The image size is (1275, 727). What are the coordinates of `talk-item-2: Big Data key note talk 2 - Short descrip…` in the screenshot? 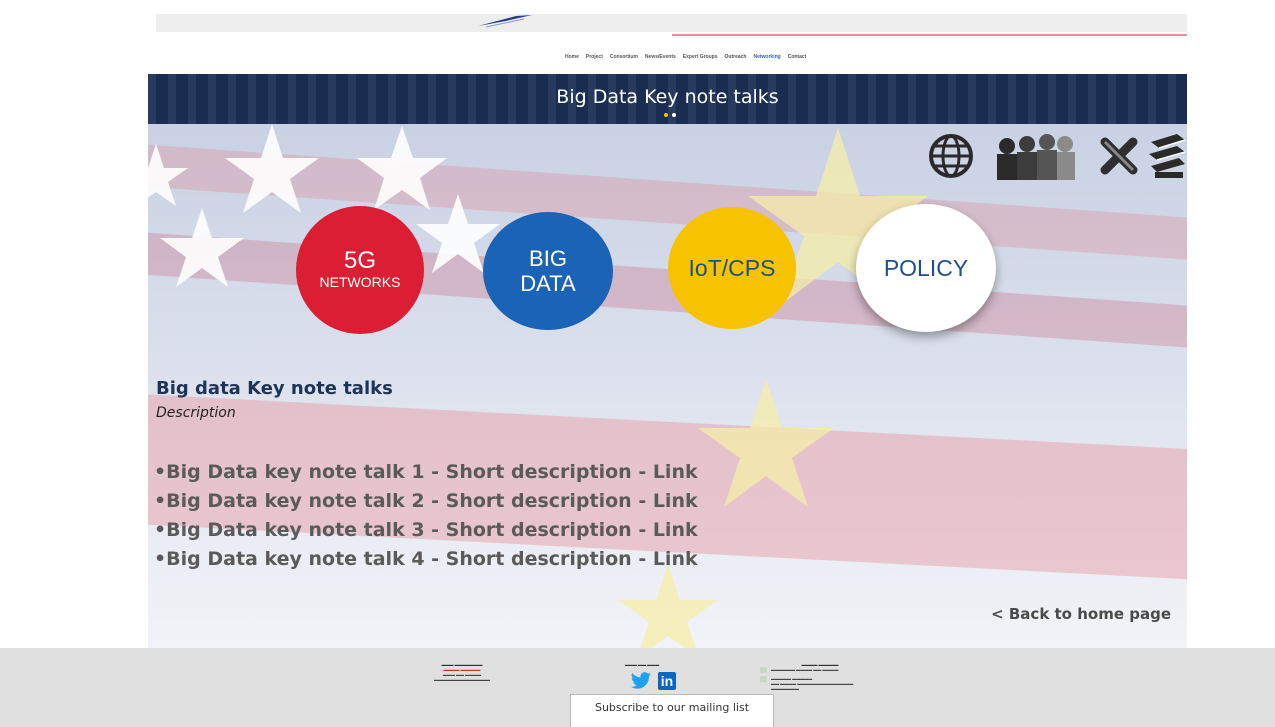 It's located at (425, 501).